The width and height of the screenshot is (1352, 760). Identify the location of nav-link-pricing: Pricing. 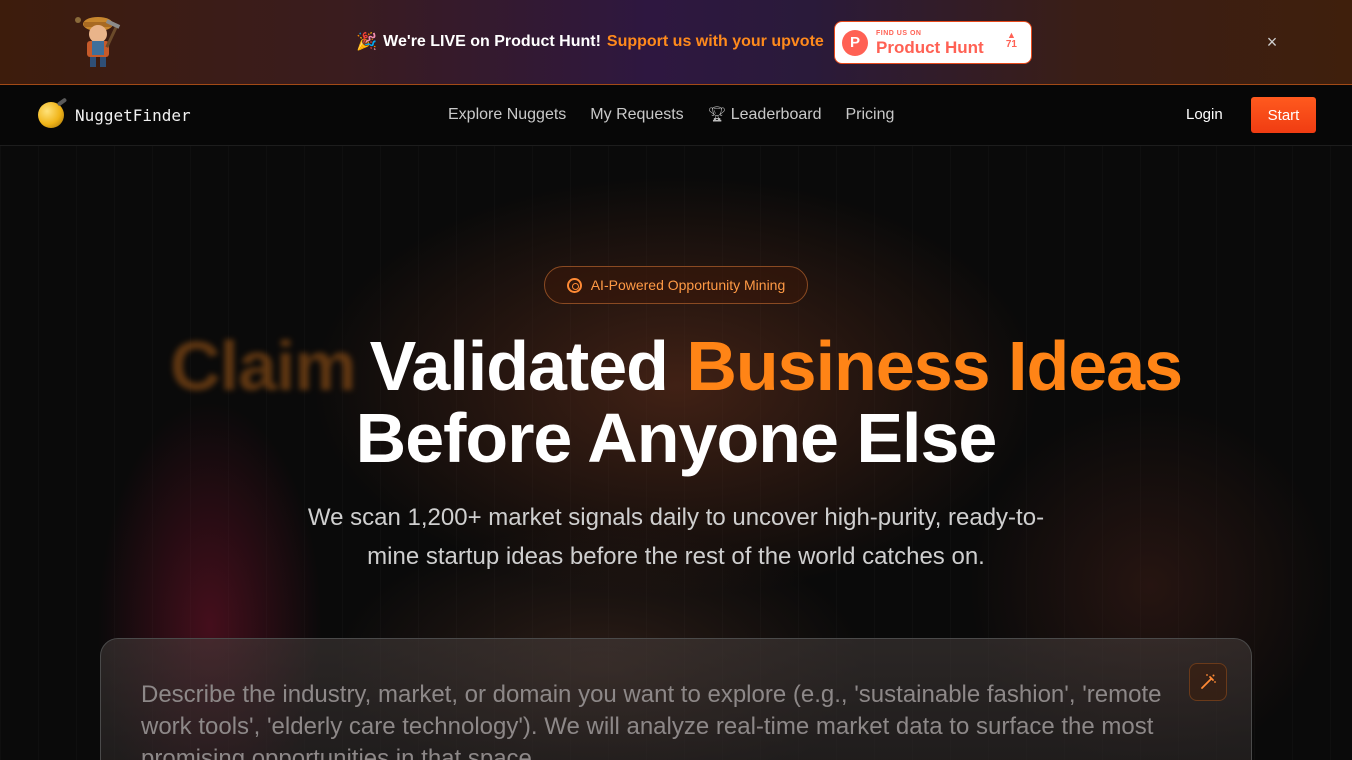
(869, 115).